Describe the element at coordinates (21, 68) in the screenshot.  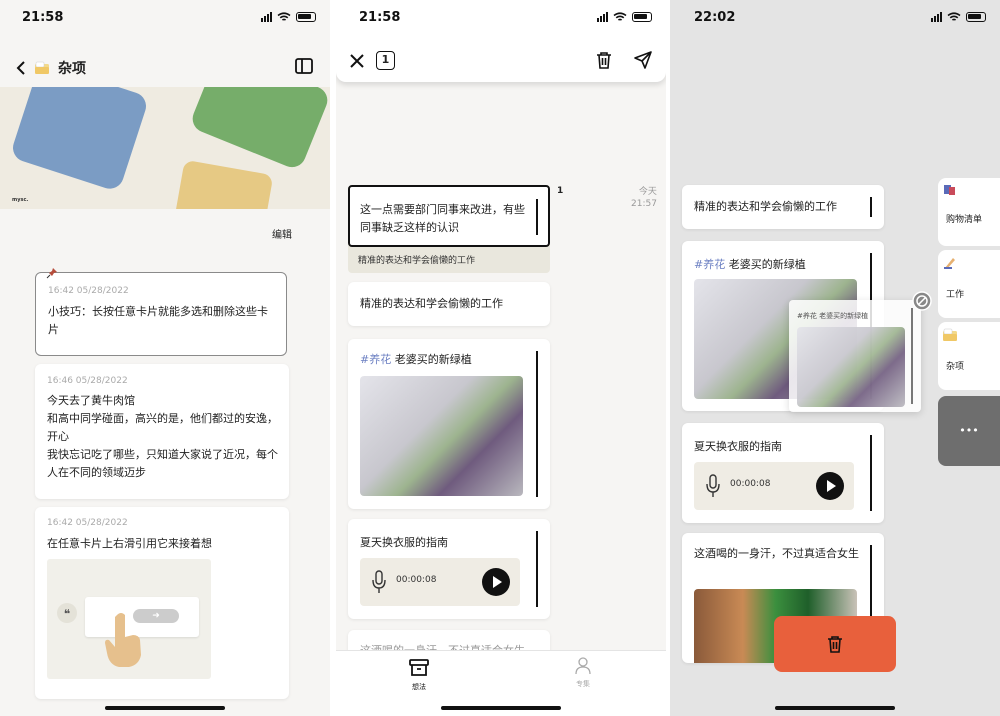
I see `back-chevron-icon` at that location.